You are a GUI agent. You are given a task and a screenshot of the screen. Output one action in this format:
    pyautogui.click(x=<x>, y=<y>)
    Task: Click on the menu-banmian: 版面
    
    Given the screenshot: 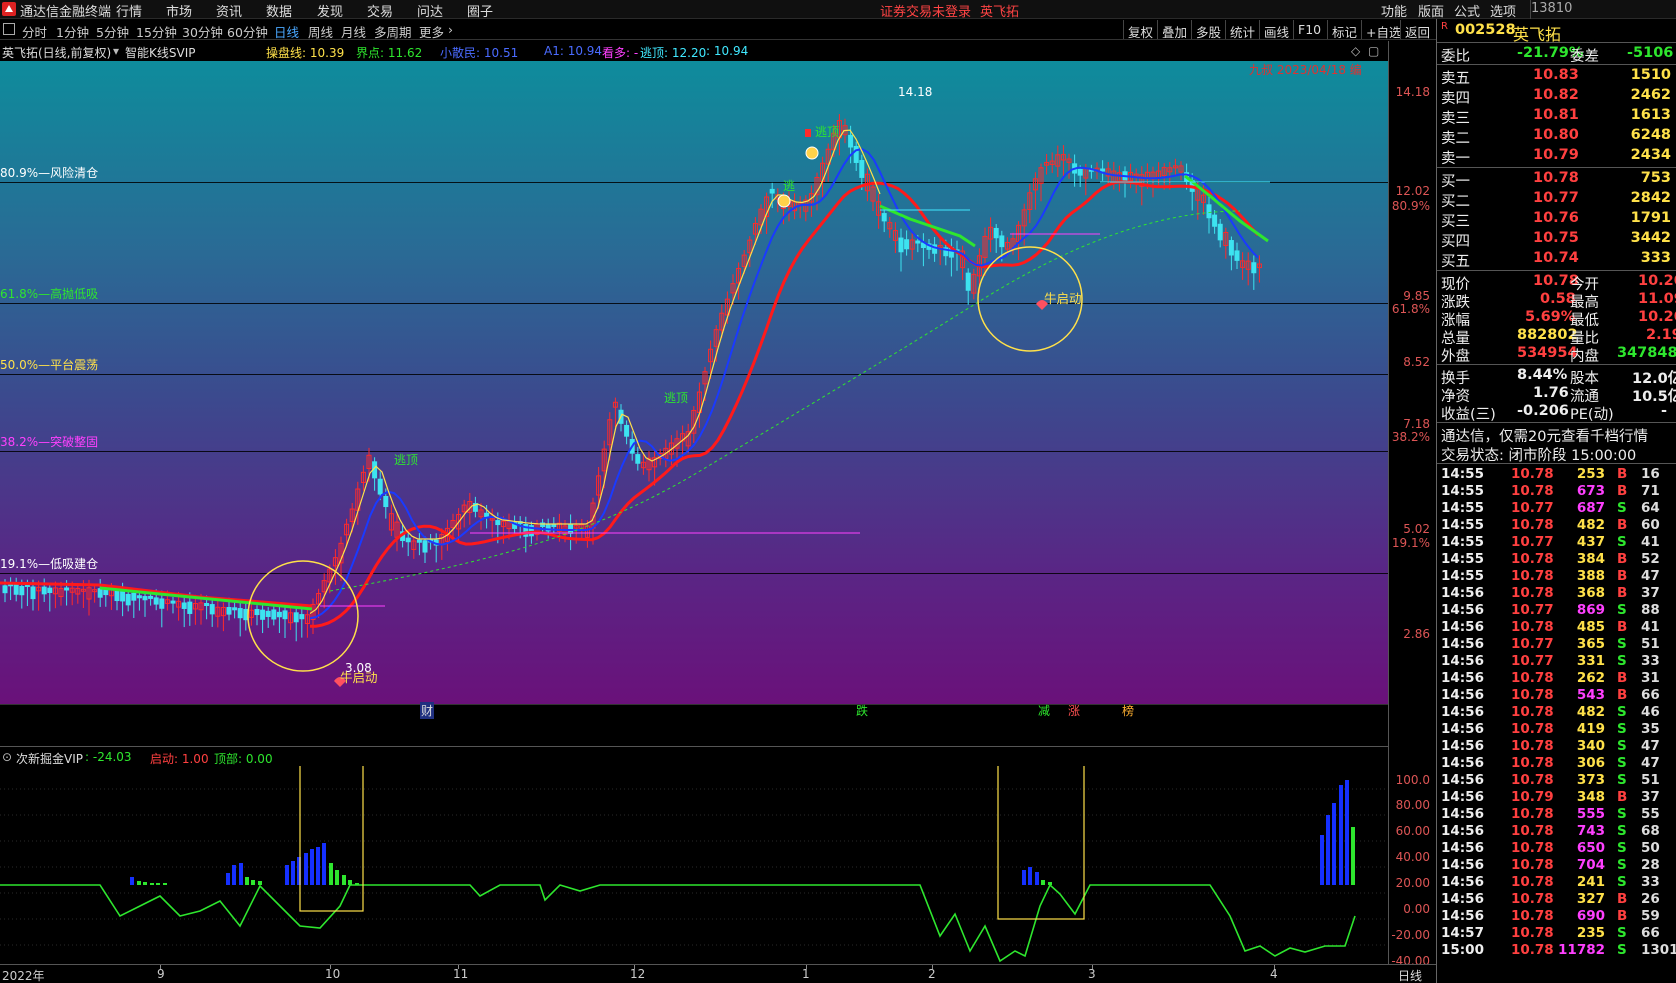 What is the action you would take?
    pyautogui.click(x=1431, y=10)
    